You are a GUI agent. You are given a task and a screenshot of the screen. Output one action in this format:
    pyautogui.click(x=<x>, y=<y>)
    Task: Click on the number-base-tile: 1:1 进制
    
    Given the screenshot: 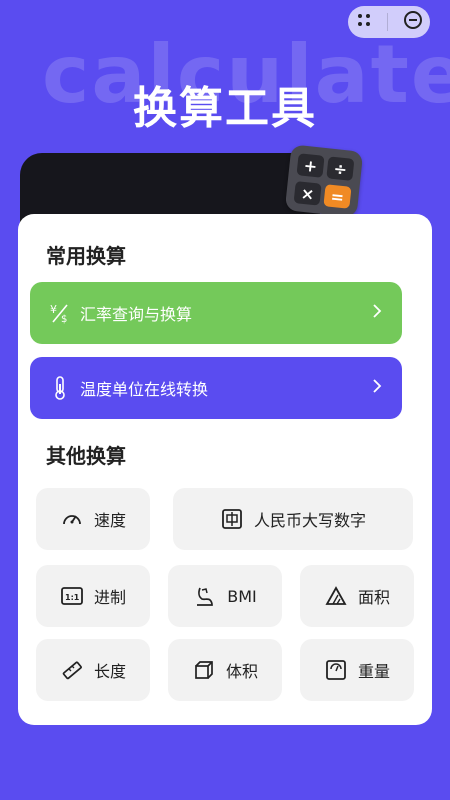 What is the action you would take?
    pyautogui.click(x=93, y=596)
    